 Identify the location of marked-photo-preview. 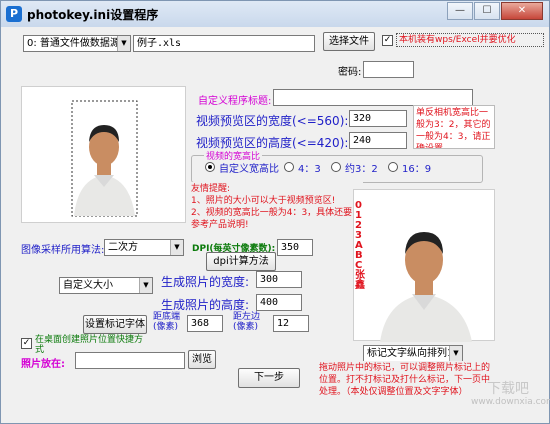
(424, 265).